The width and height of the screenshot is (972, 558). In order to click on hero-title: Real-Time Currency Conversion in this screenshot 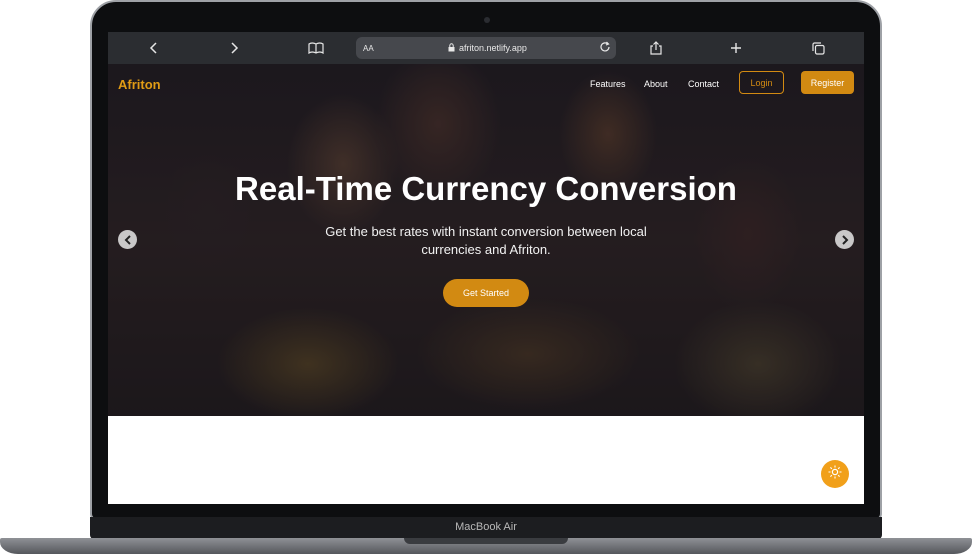, I will do `click(486, 188)`.